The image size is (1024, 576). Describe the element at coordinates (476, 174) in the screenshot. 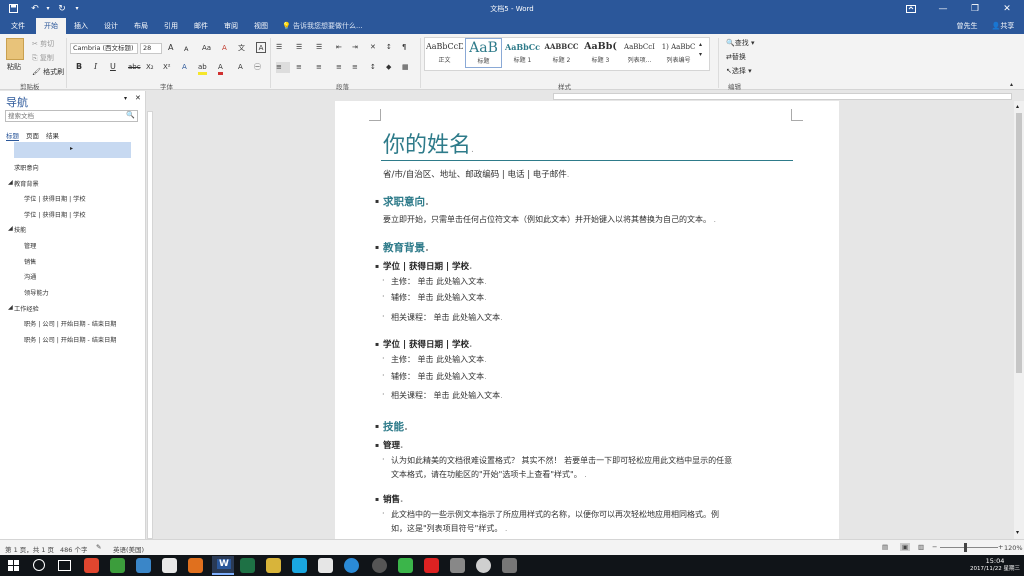

I see `doc-contact: 省/市/自治区、地址、邮政编码 | 电话 | 电子邮件.` at that location.